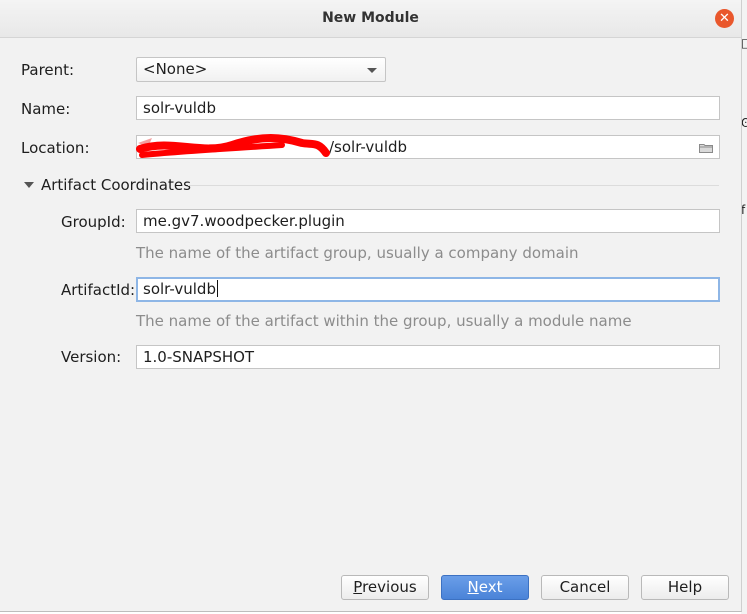 This screenshot has width=747, height=614. I want to click on groupid-input-value: me.gv7.woodpecker.plugin, so click(244, 221).